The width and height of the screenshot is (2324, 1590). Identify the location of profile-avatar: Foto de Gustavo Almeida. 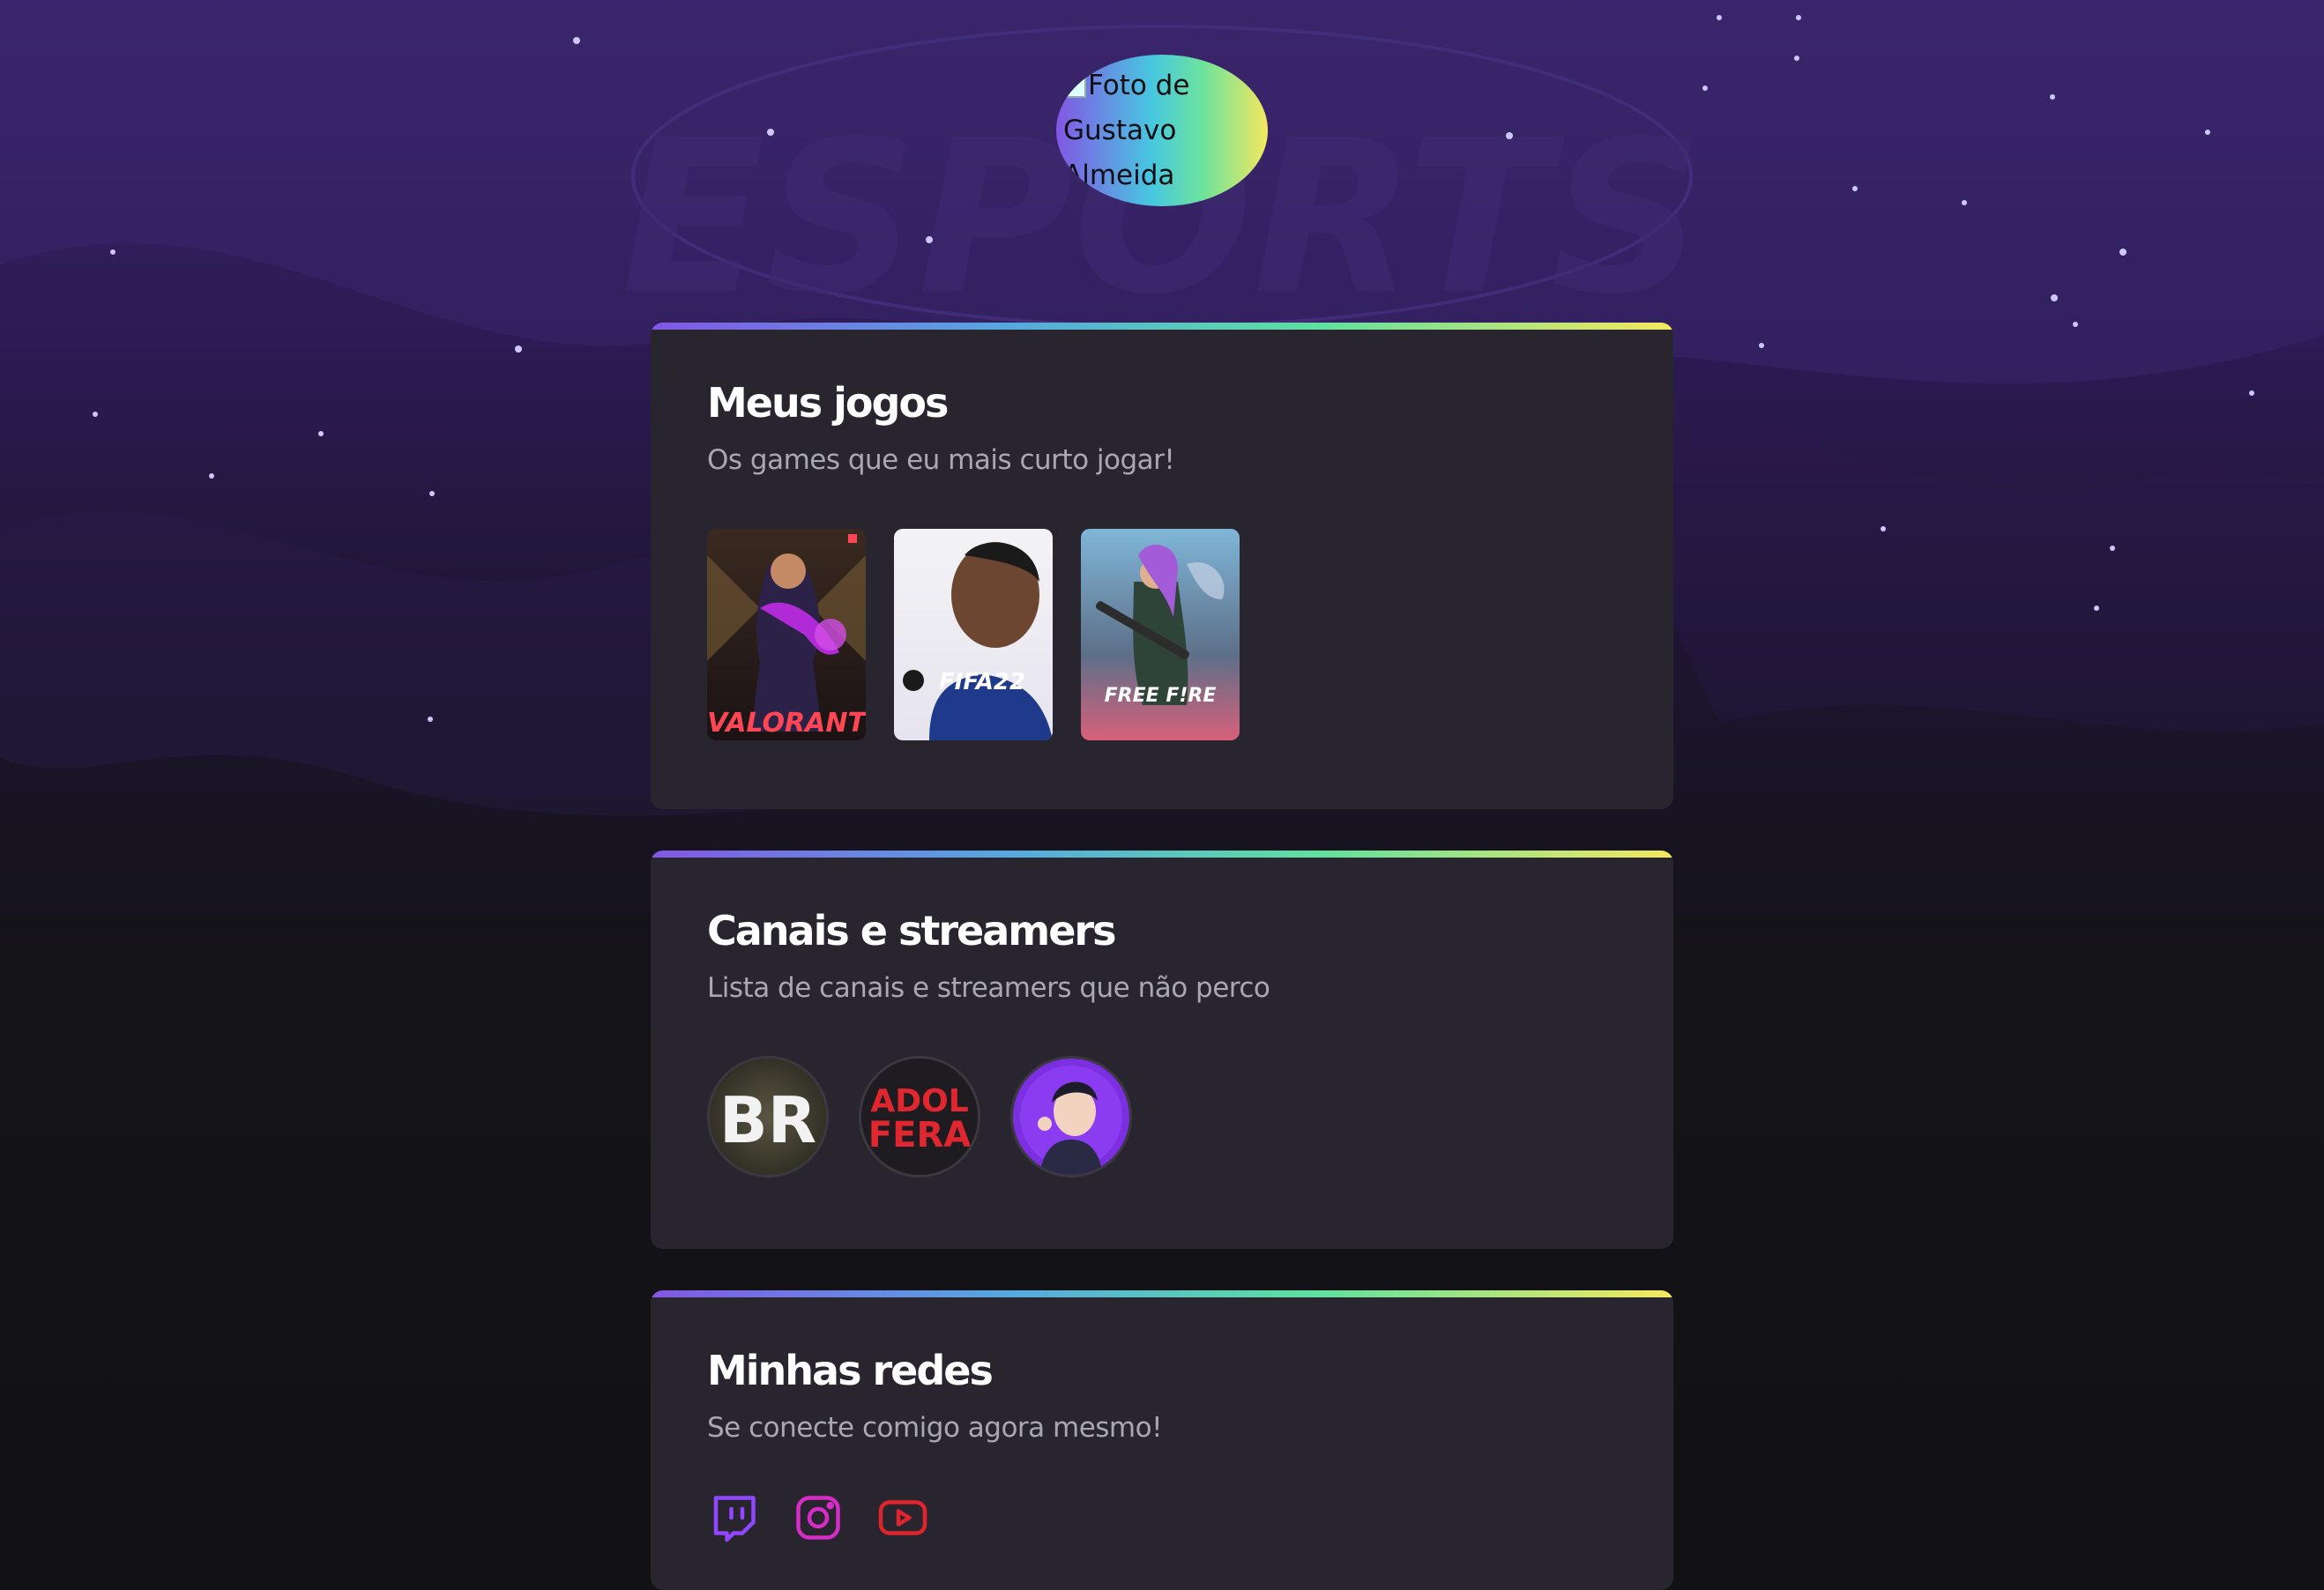
(1162, 130).